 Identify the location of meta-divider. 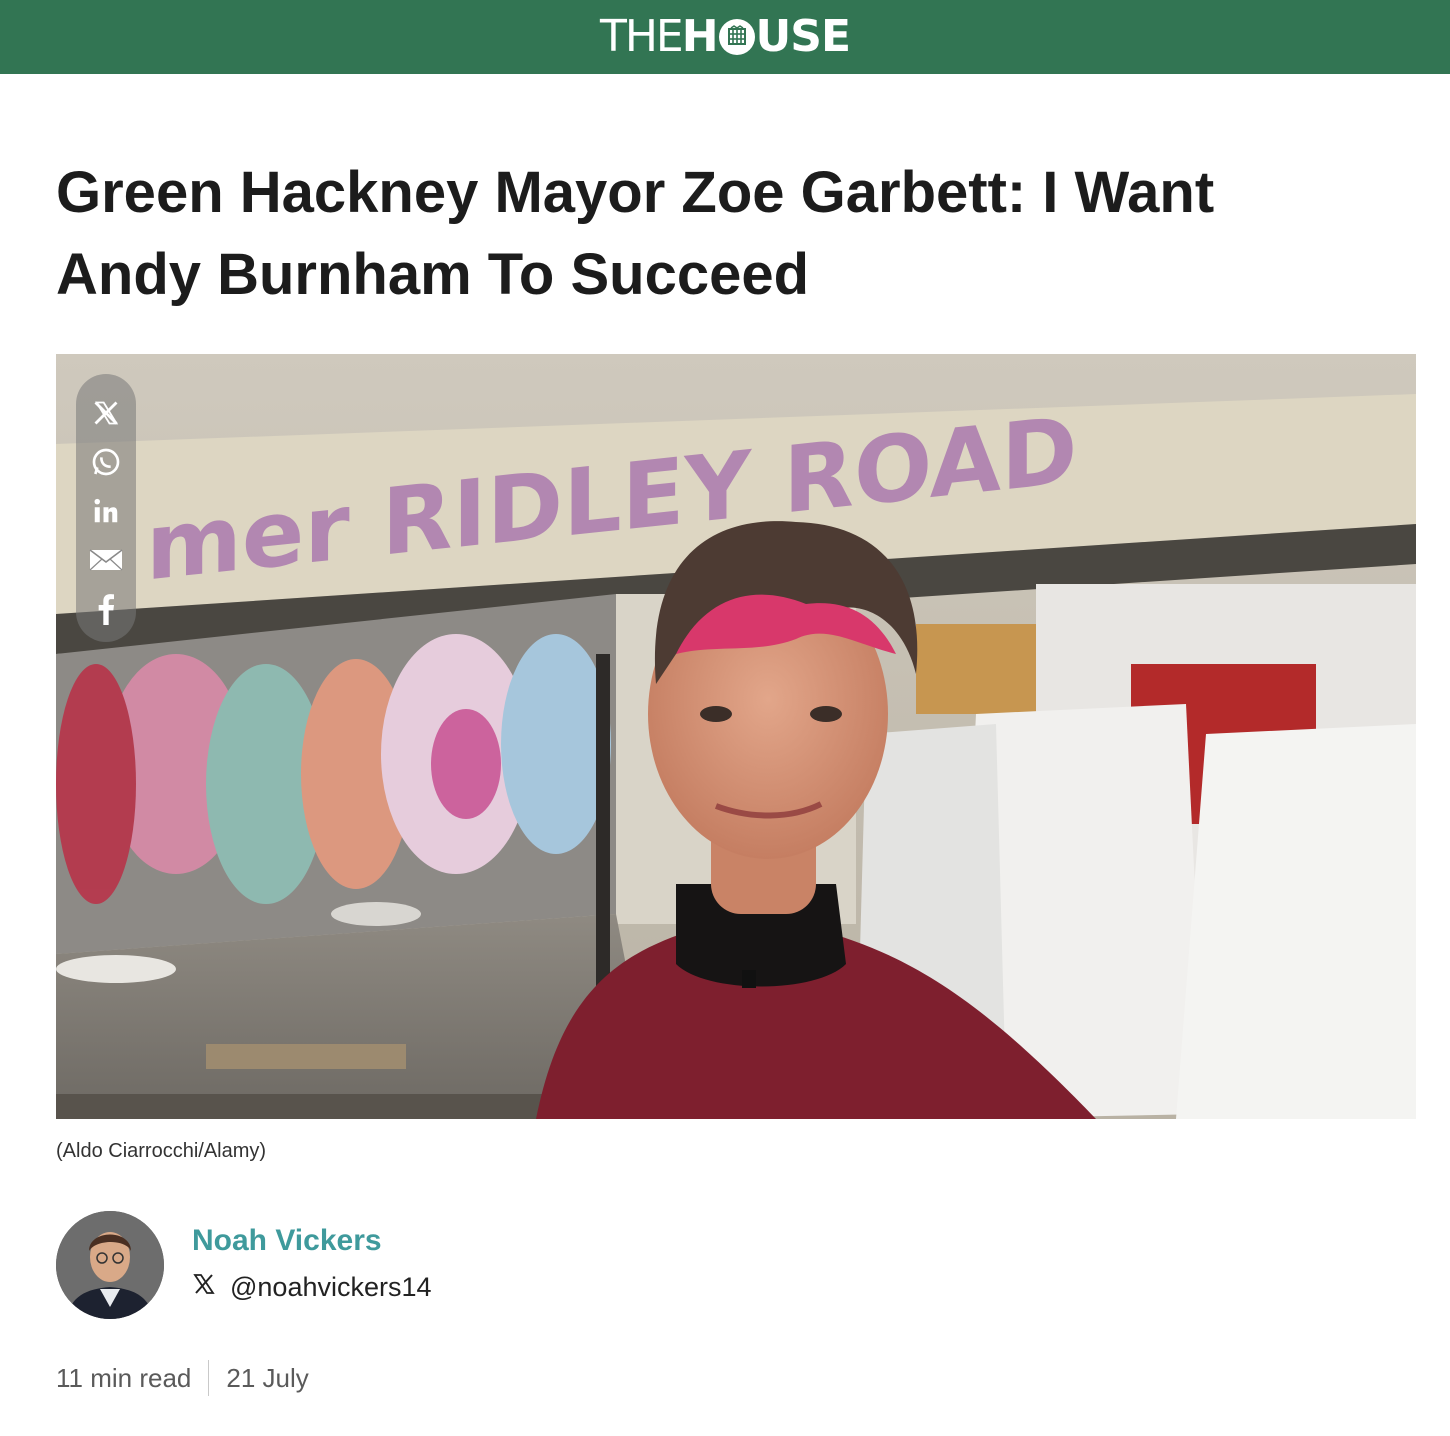
(209, 1378).